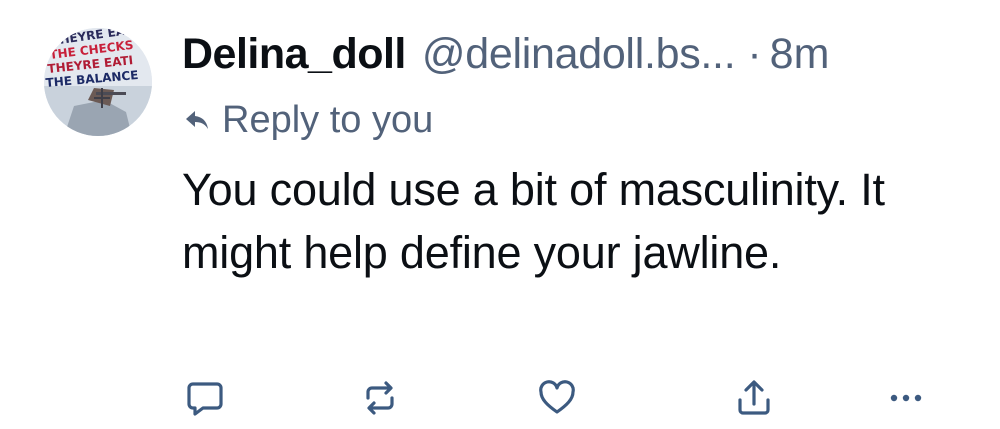  Describe the element at coordinates (294, 54) in the screenshot. I see `author-display-name: Delina_doll` at that location.